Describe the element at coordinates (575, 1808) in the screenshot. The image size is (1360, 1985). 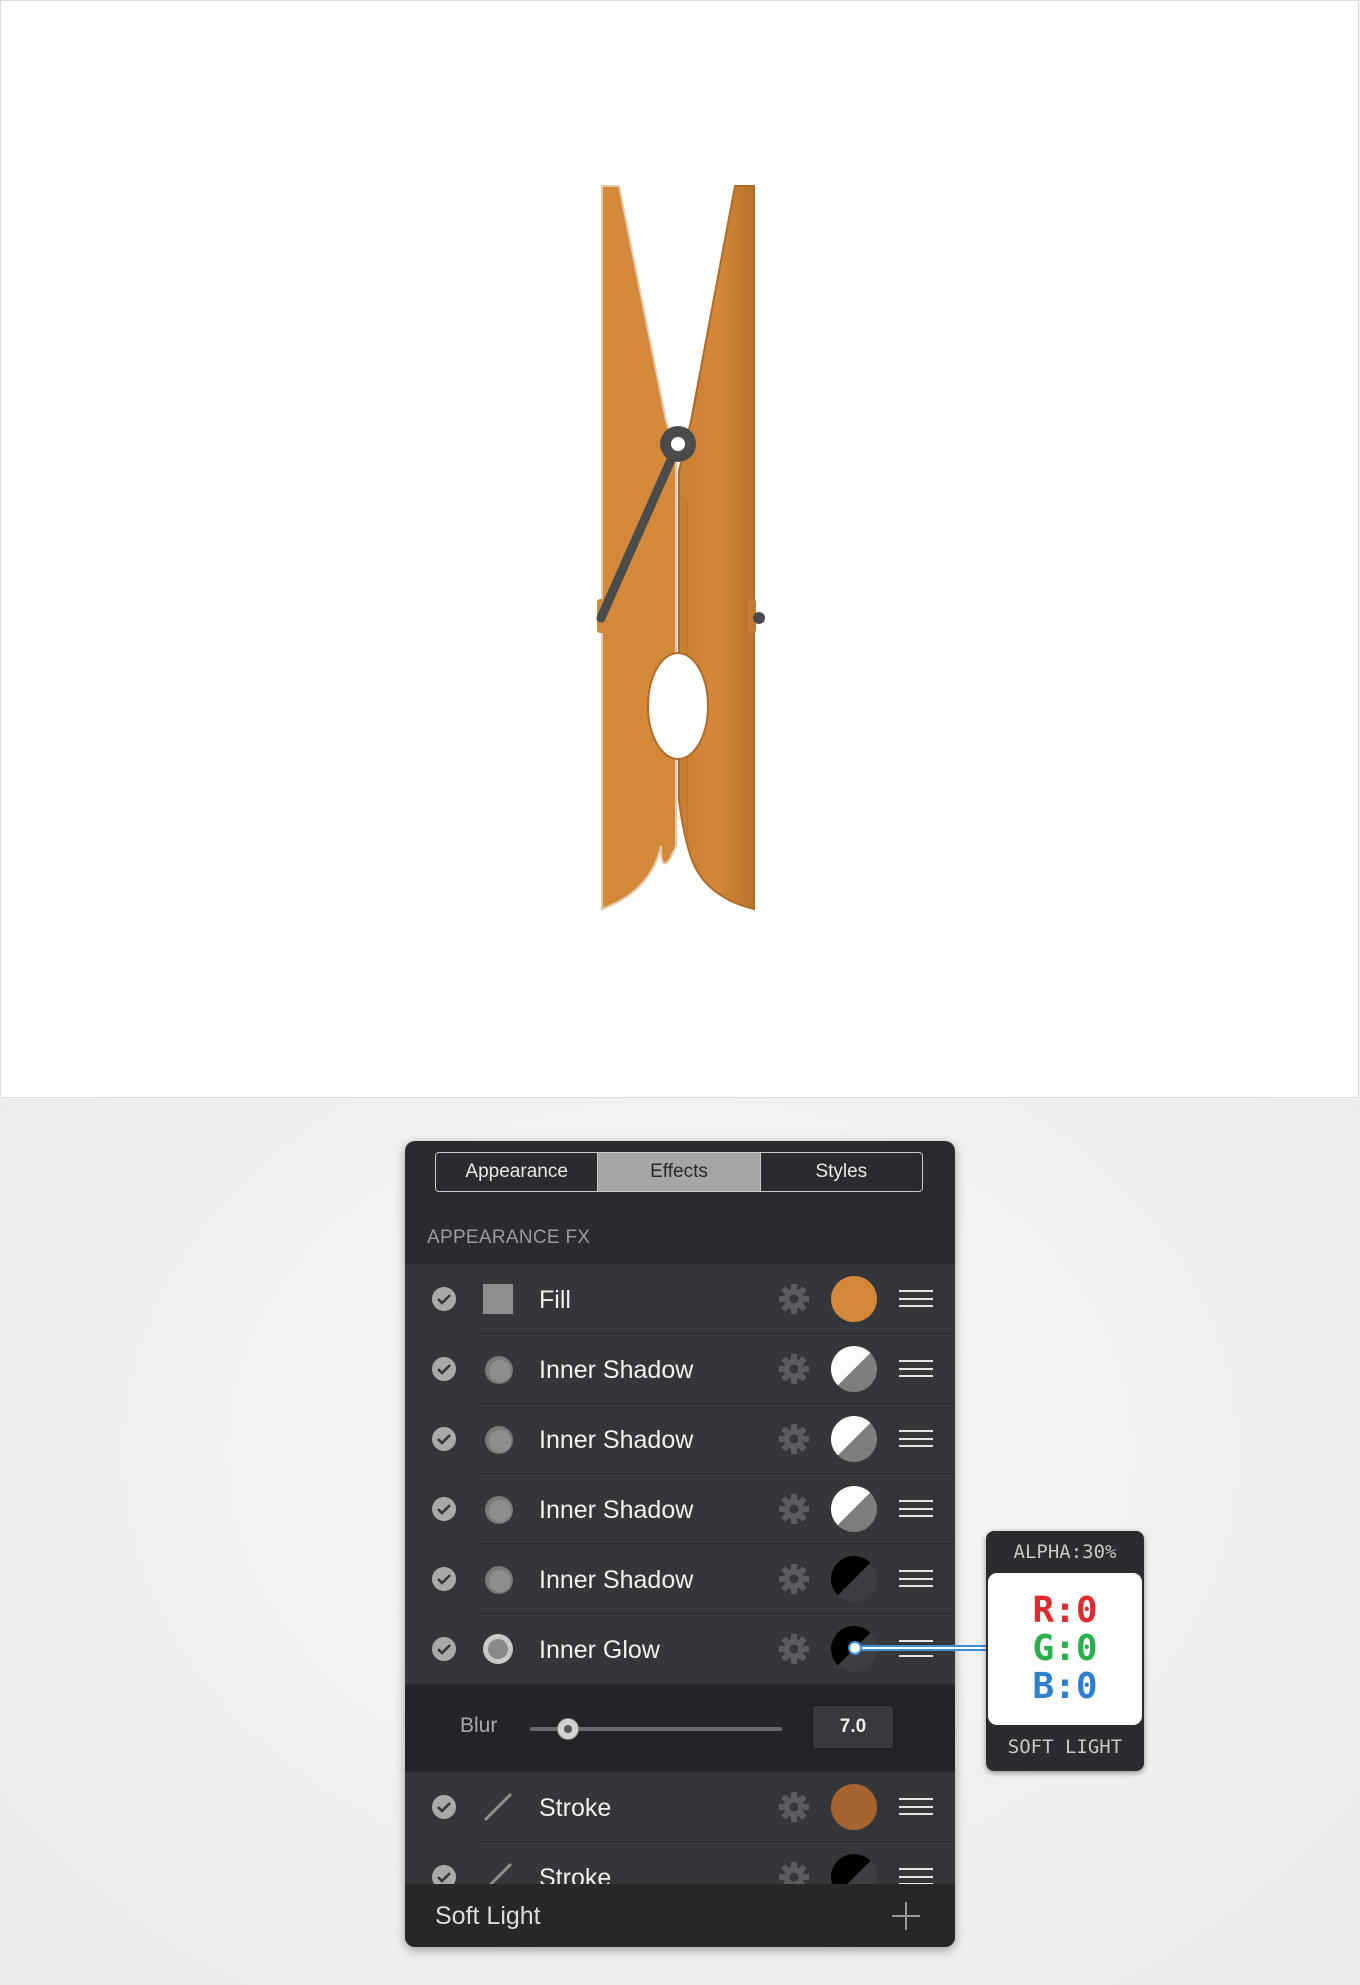
I see `effect-label: Stroke` at that location.